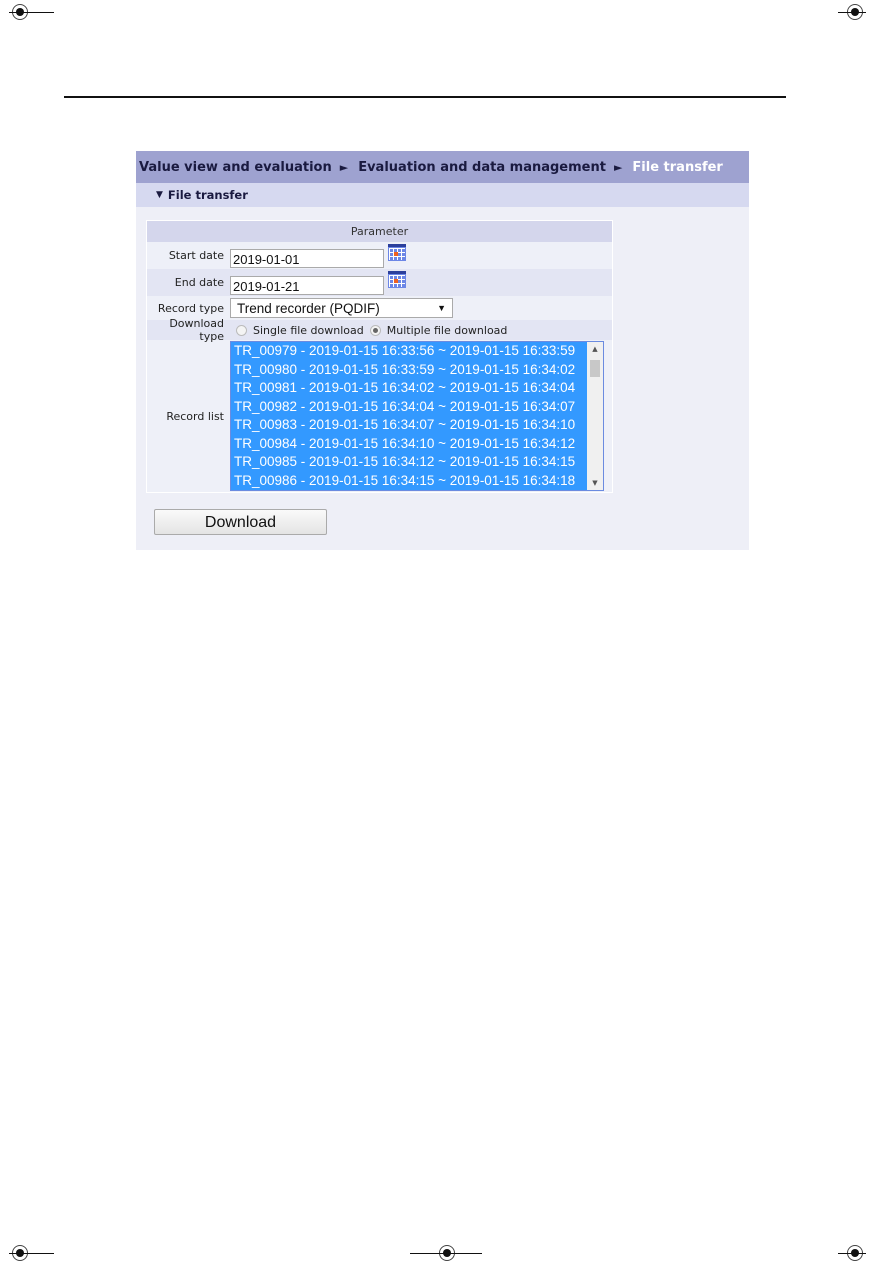 This screenshot has width=893, height=1263. What do you see at coordinates (241, 330) in the screenshot?
I see `single-file-radio` at bounding box center [241, 330].